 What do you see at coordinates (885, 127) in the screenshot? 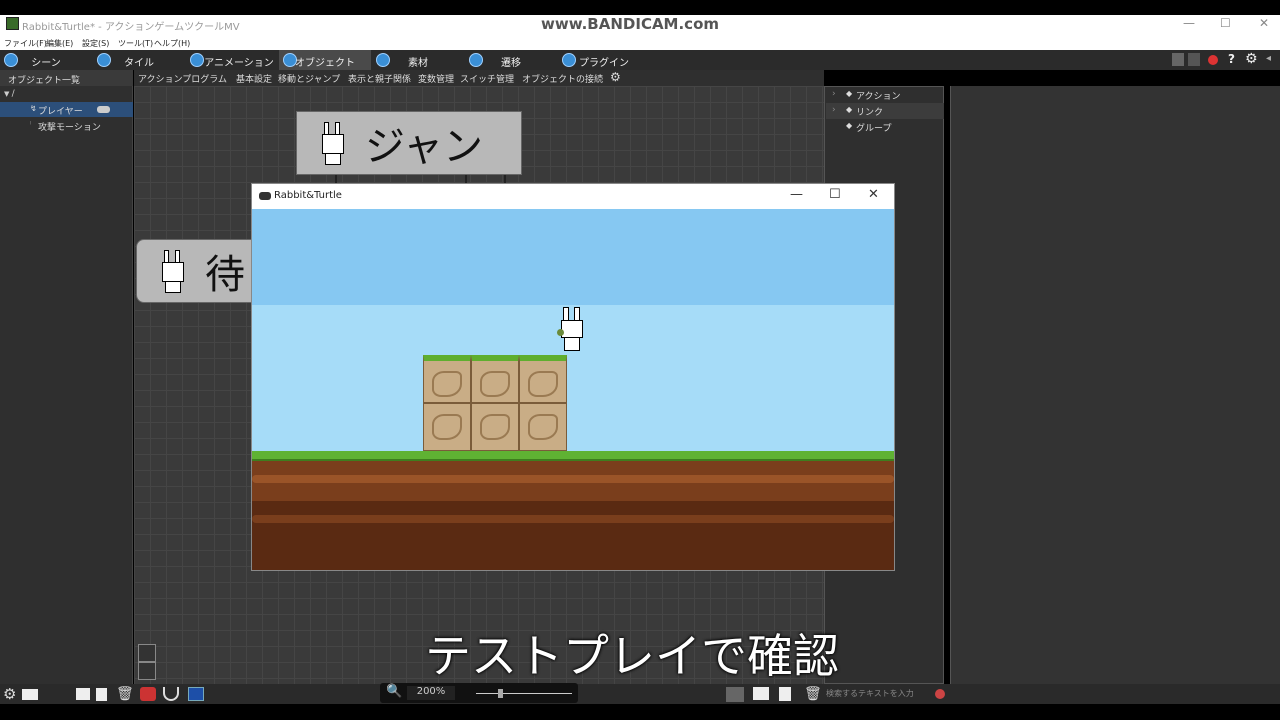
I see `palette-item-group: ◆ グループ` at bounding box center [885, 127].